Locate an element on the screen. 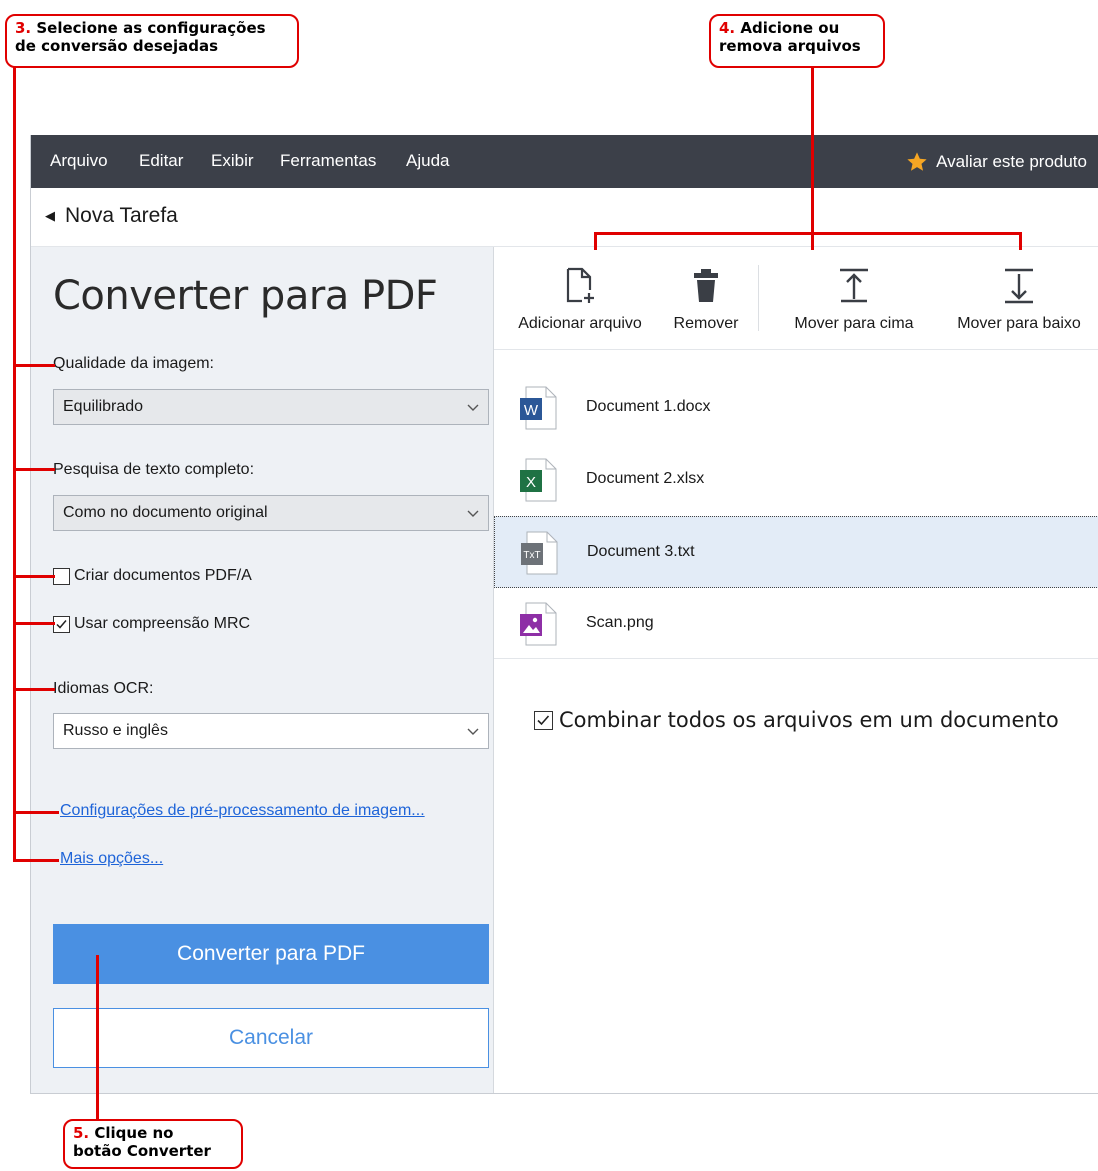 This screenshot has width=1098, height=1171. file-name: Document 3.txt is located at coordinates (641, 551).